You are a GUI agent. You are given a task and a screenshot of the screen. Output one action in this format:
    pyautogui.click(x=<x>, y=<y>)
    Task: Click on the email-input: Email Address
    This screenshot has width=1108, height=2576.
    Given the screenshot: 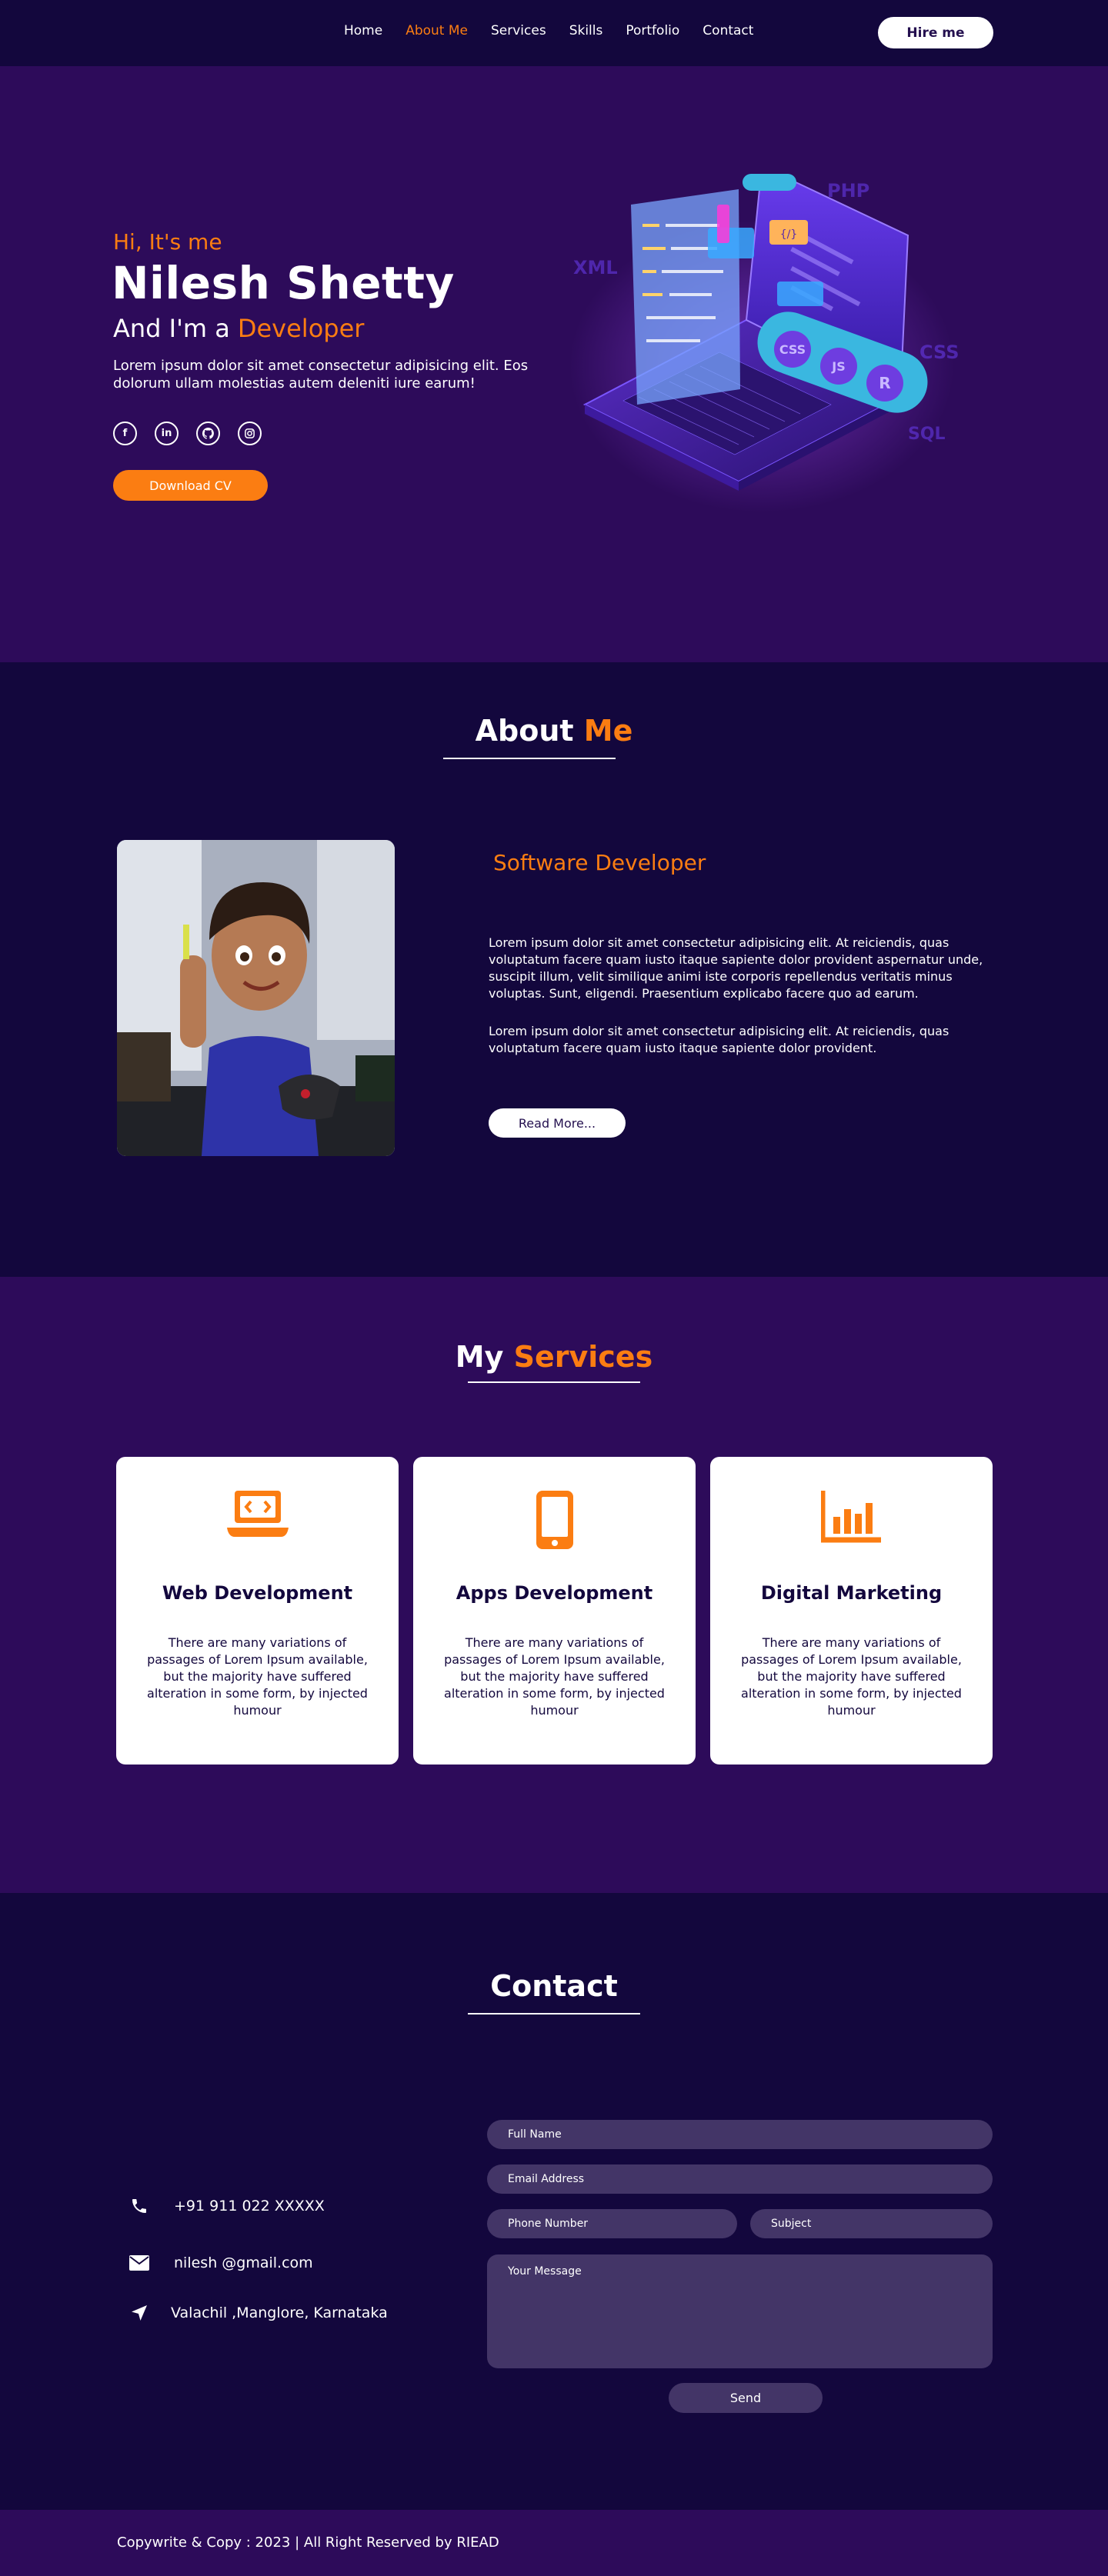 What is the action you would take?
    pyautogui.click(x=740, y=2179)
    